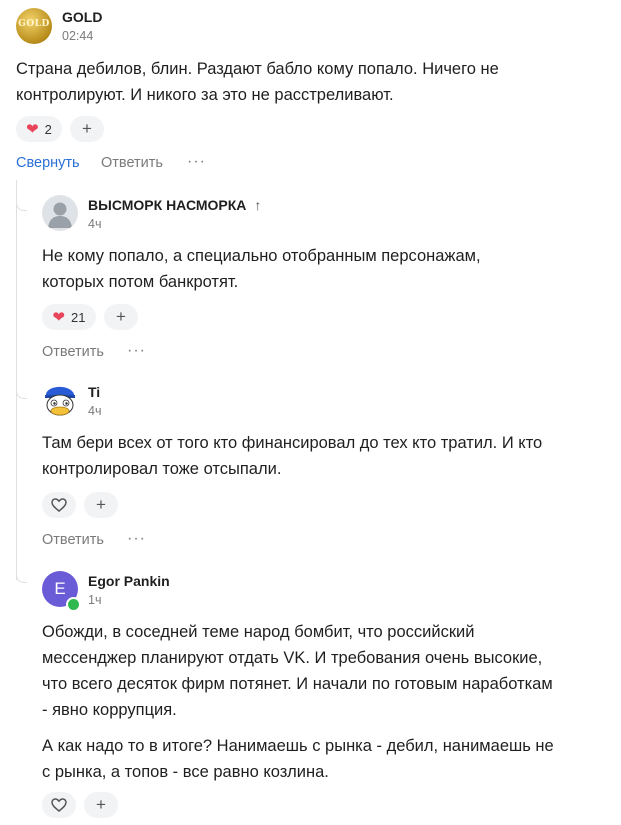 The height and width of the screenshot is (825, 621). I want to click on arrow-up-icon: ↑, so click(258, 205).